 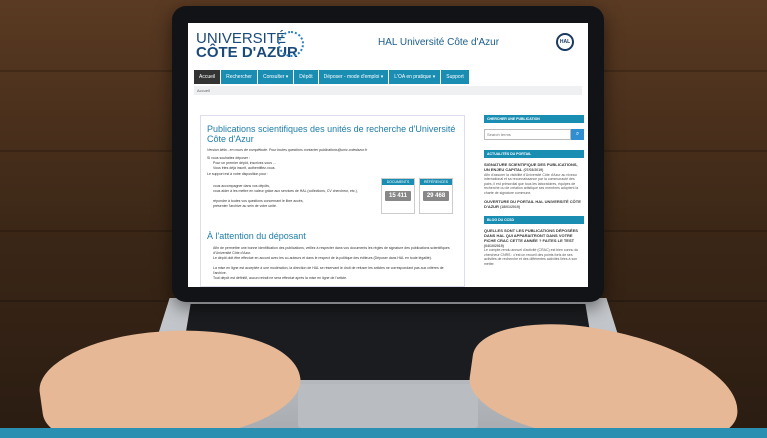 I want to click on stat-references-value: 29 468, so click(x=436, y=196).